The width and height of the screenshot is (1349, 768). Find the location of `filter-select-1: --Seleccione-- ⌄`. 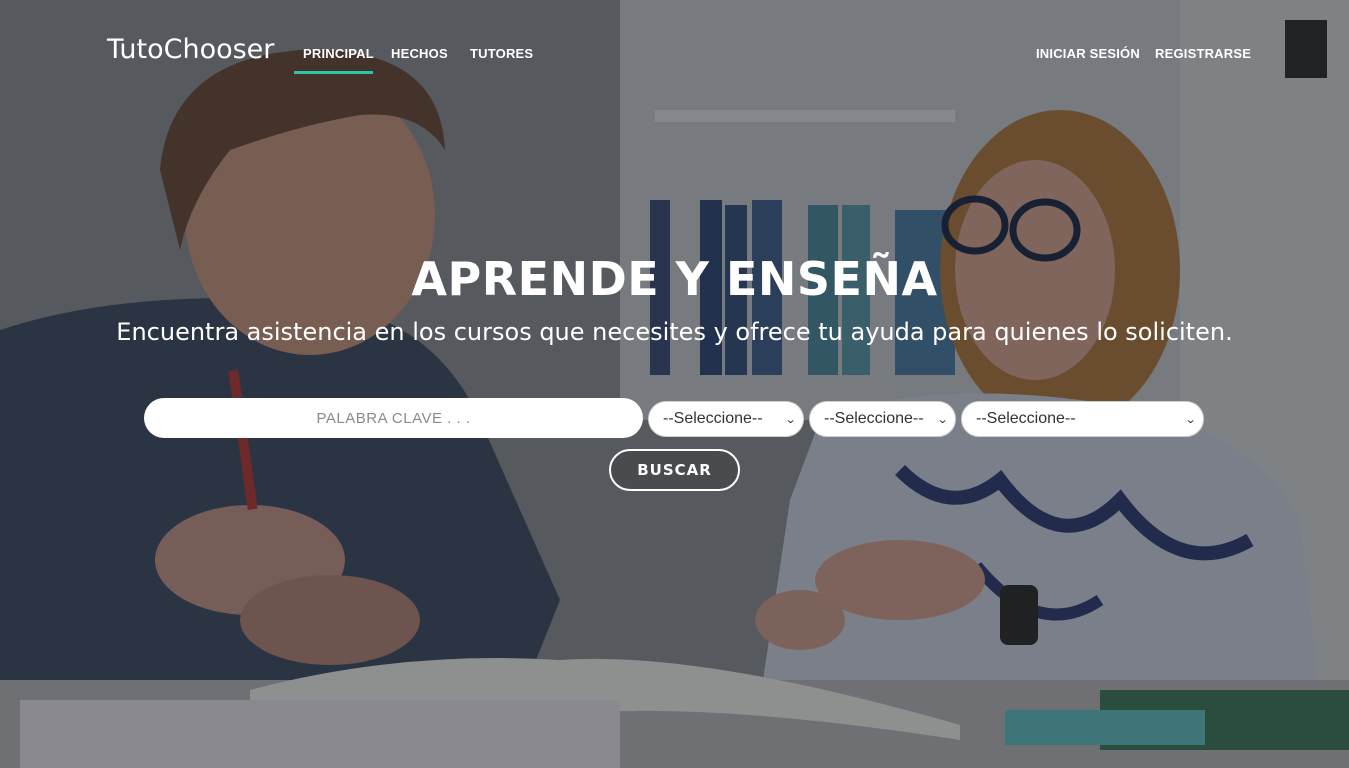

filter-select-1: --Seleccione-- ⌄ is located at coordinates (726, 419).